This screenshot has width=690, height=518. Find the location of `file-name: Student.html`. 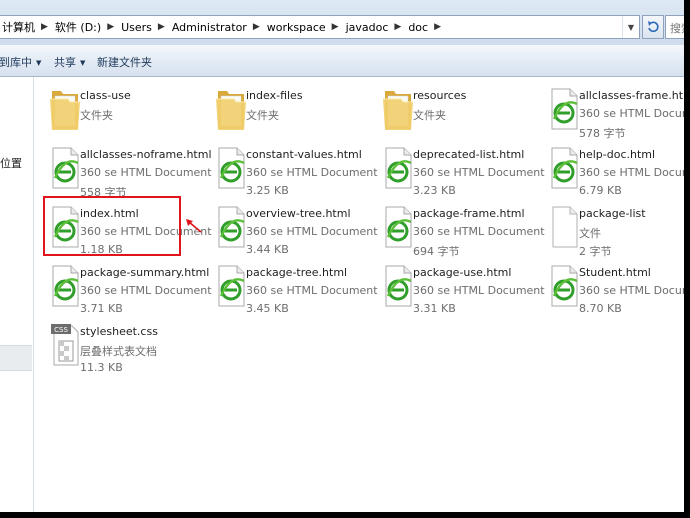

file-name: Student.html is located at coordinates (615, 272).